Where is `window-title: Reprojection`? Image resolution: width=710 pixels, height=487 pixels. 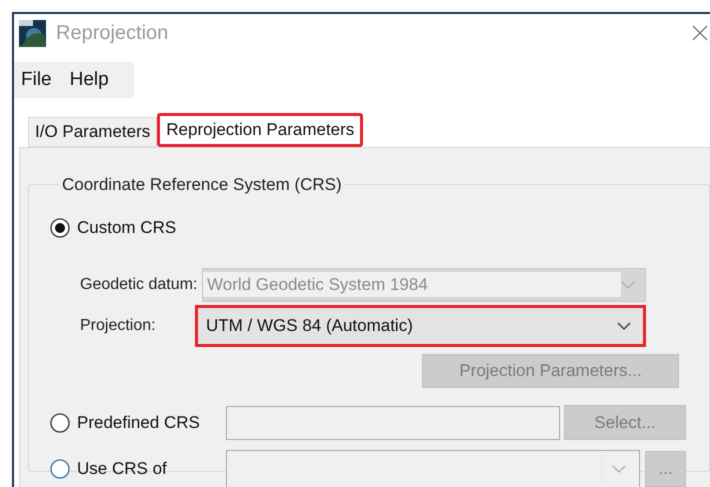
window-title: Reprojection is located at coordinates (112, 33).